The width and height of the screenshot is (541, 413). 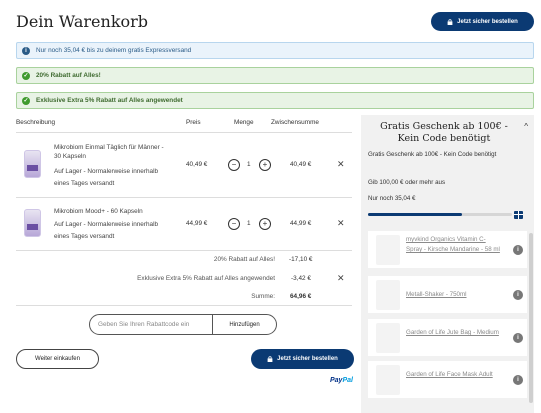 I want to click on gift-name: Metall-Shaker - 750ml, so click(x=453, y=295).